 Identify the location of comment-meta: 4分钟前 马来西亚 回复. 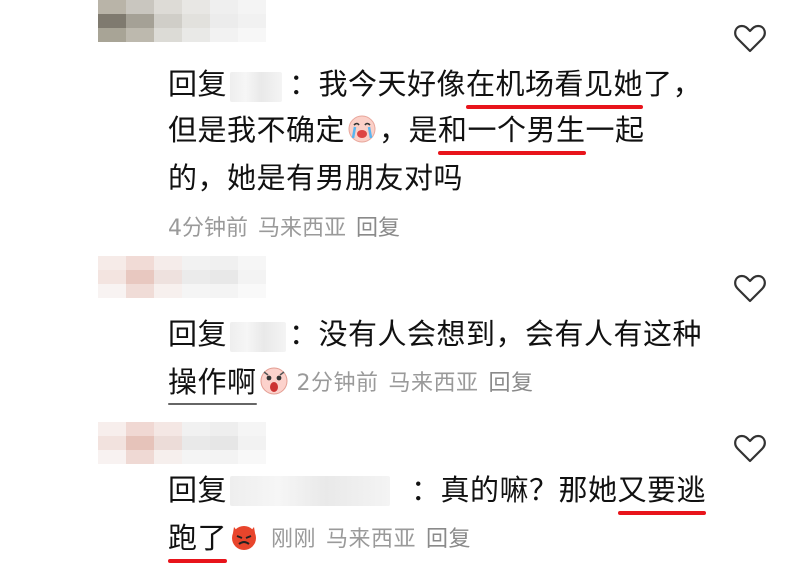
(289, 226).